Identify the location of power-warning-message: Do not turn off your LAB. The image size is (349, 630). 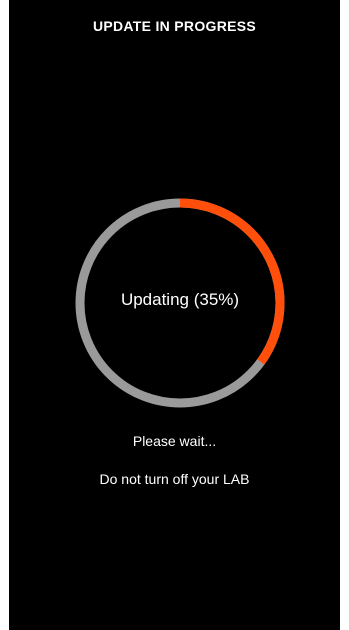
(174, 479).